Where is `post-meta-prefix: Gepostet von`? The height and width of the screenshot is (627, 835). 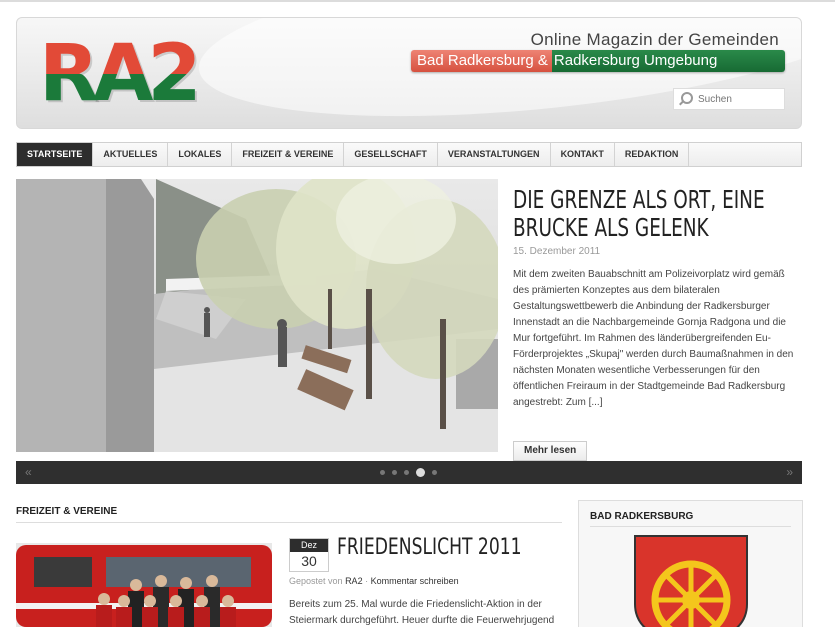
post-meta-prefix: Gepostet von is located at coordinates (316, 581).